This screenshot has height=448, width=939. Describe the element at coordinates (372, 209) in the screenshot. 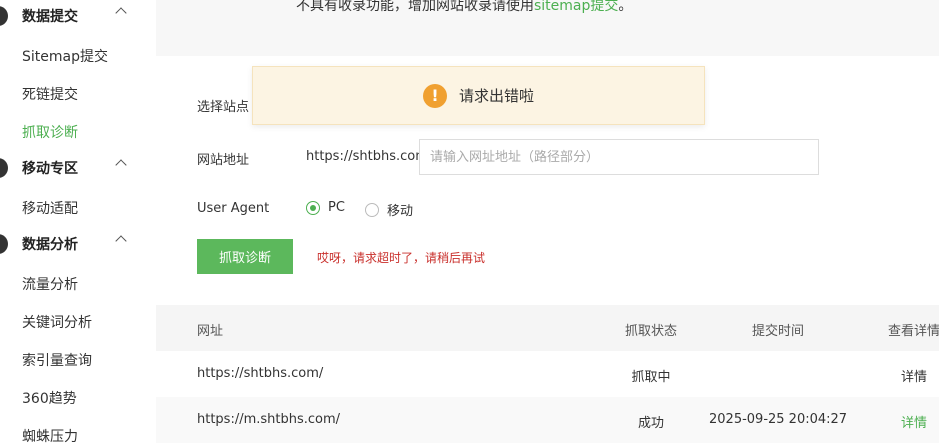

I see `radio-unchecked-icon` at that location.